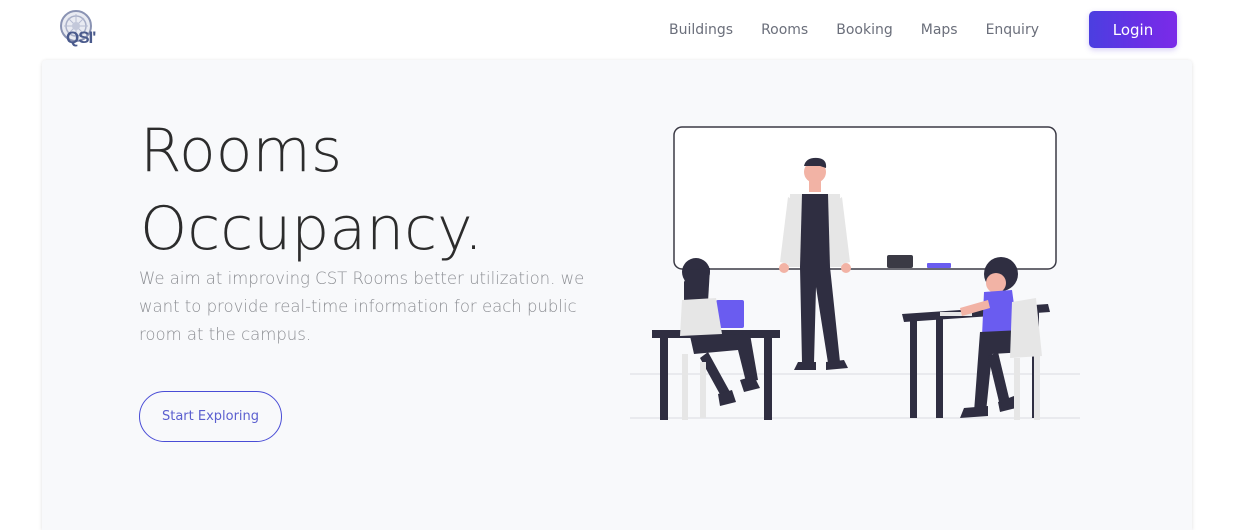 The height and width of the screenshot is (530, 1234). What do you see at coordinates (1133, 29) in the screenshot?
I see `login-button: Login` at bounding box center [1133, 29].